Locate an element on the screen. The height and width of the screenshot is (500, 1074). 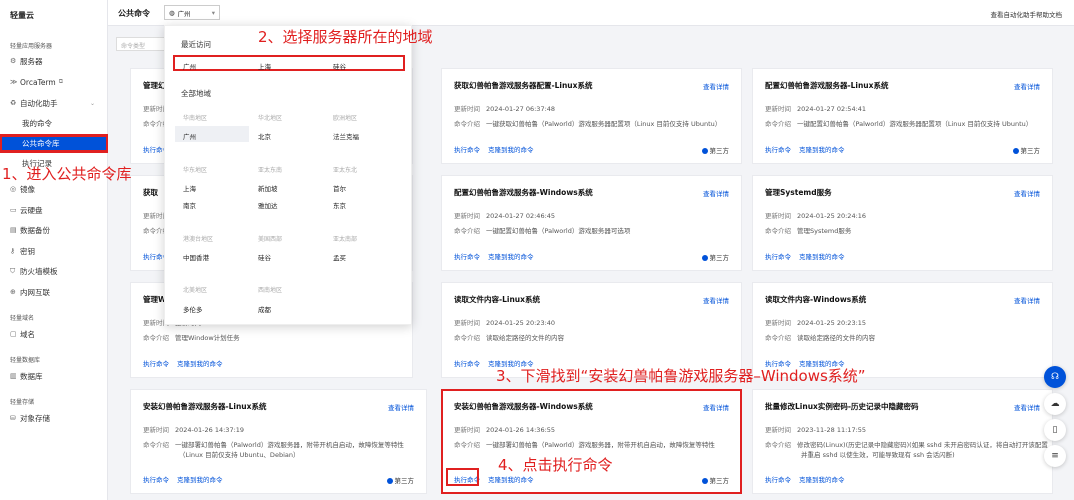
region-option: 东京 is located at coordinates (339, 205).